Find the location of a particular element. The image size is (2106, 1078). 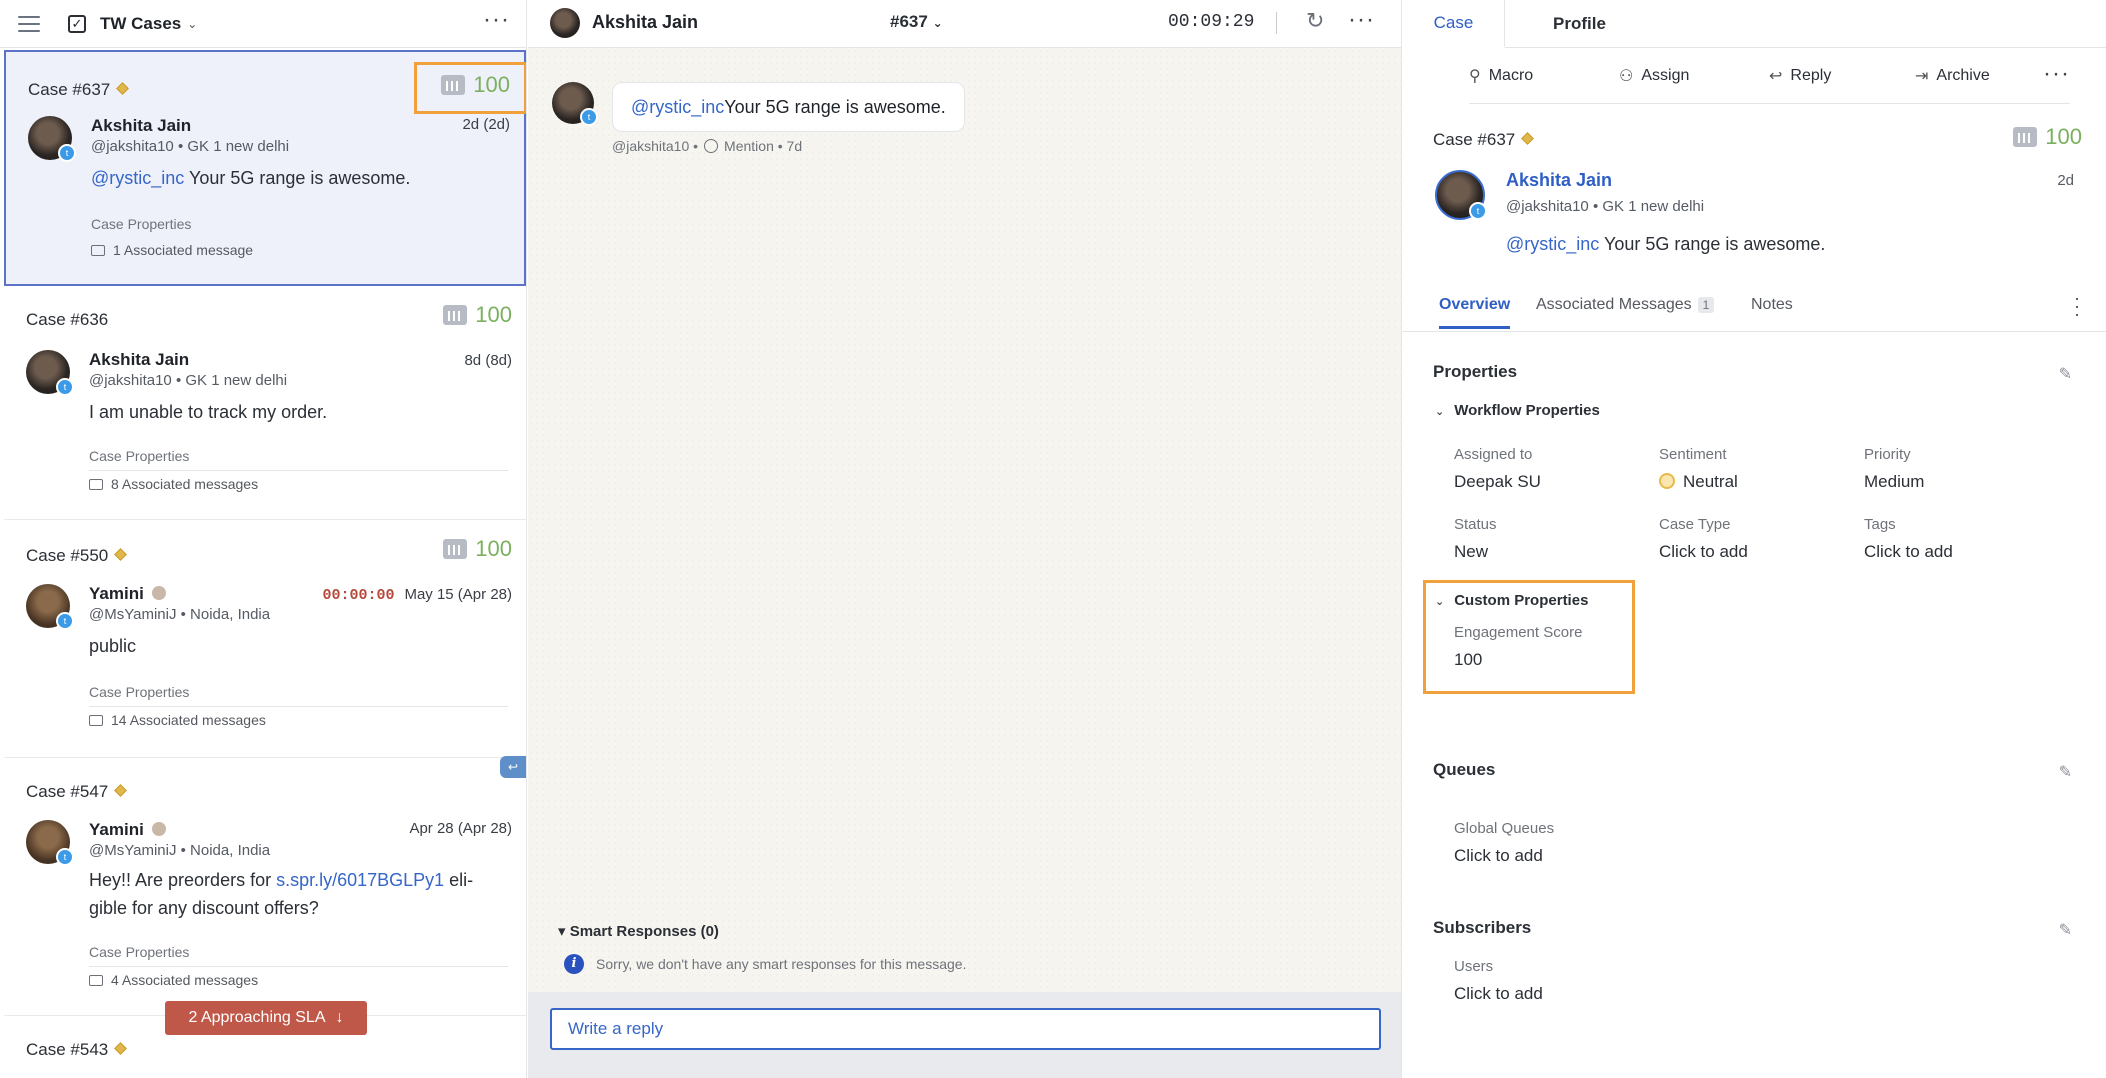

case-list-title: TW Cases is located at coordinates (140, 24).